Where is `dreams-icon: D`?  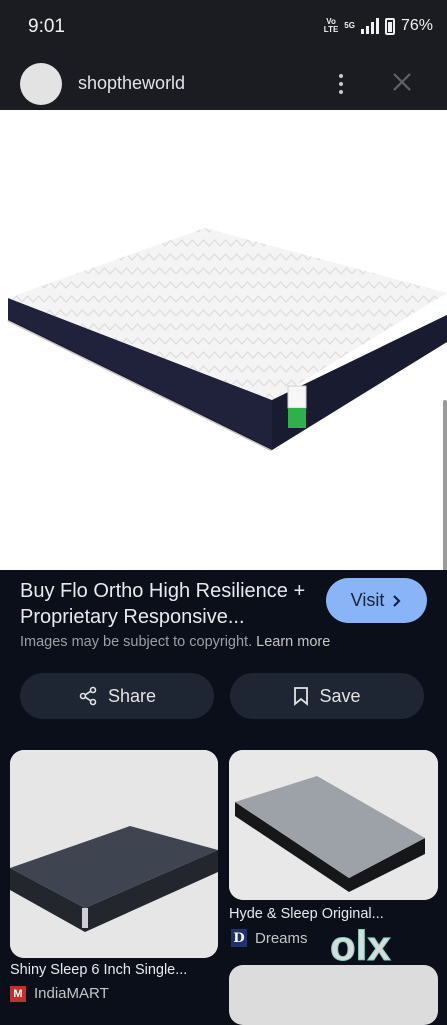 dreams-icon: D is located at coordinates (239, 938).